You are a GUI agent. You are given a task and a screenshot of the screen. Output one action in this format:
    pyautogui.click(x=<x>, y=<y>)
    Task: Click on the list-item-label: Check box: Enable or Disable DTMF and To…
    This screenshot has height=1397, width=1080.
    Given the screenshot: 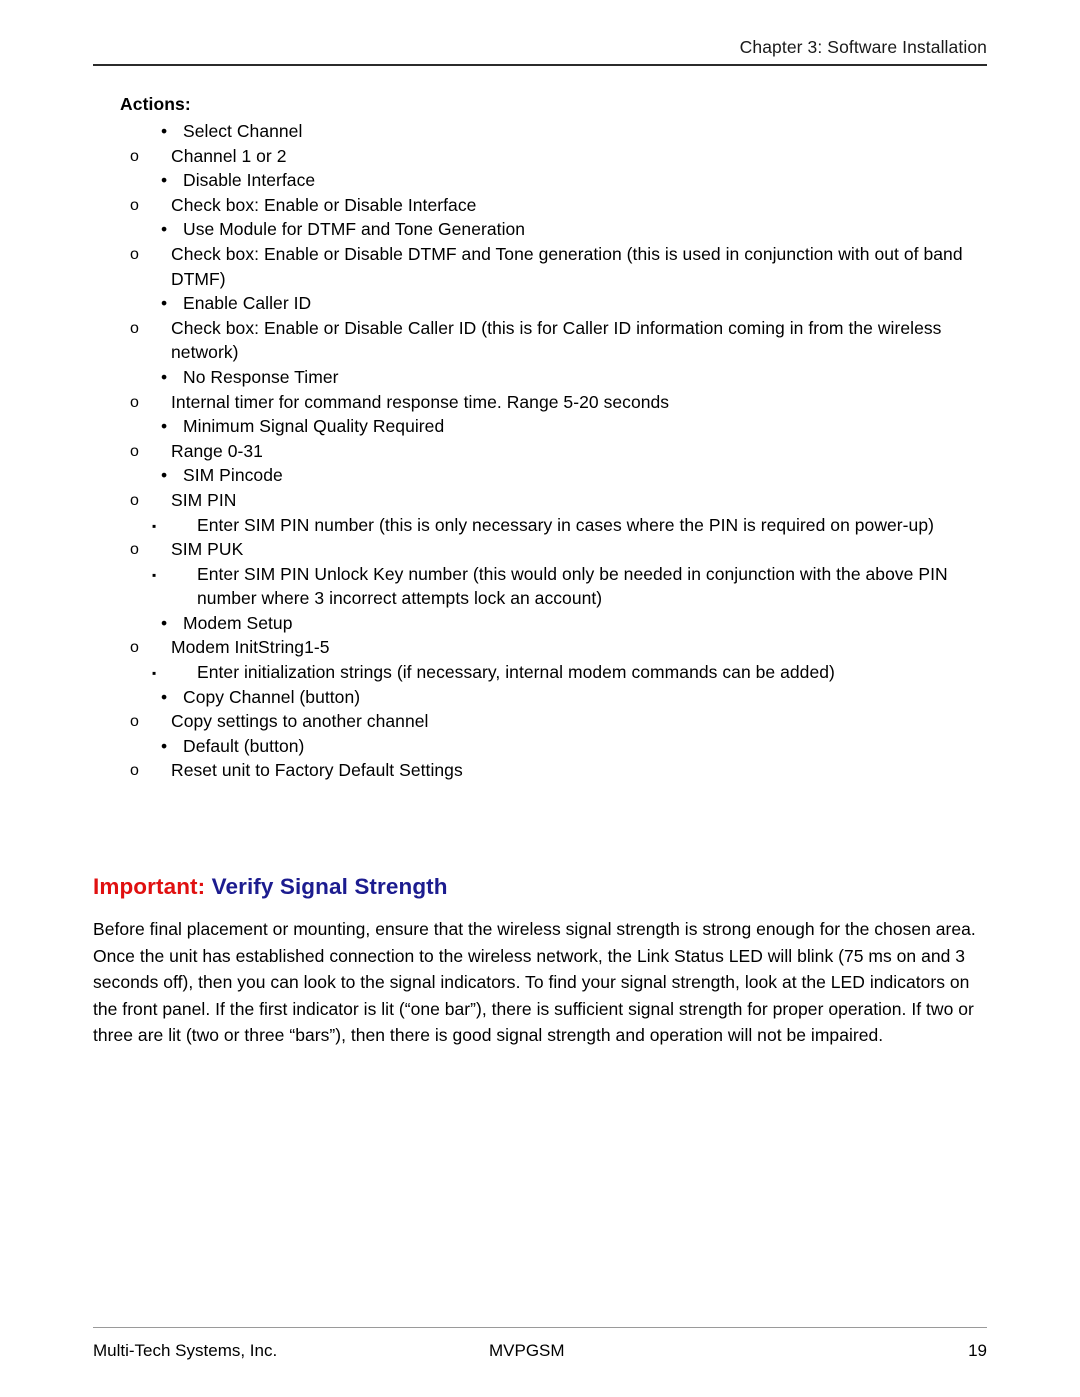 What is the action you would take?
    pyautogui.click(x=567, y=266)
    